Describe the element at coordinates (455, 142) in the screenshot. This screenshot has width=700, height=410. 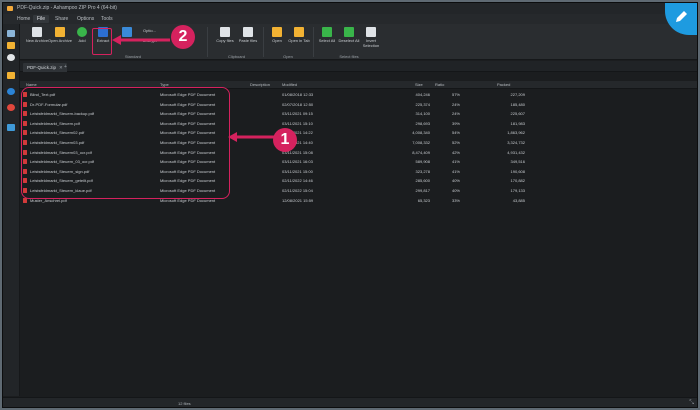
I see `file-ratio: 52%` at that location.